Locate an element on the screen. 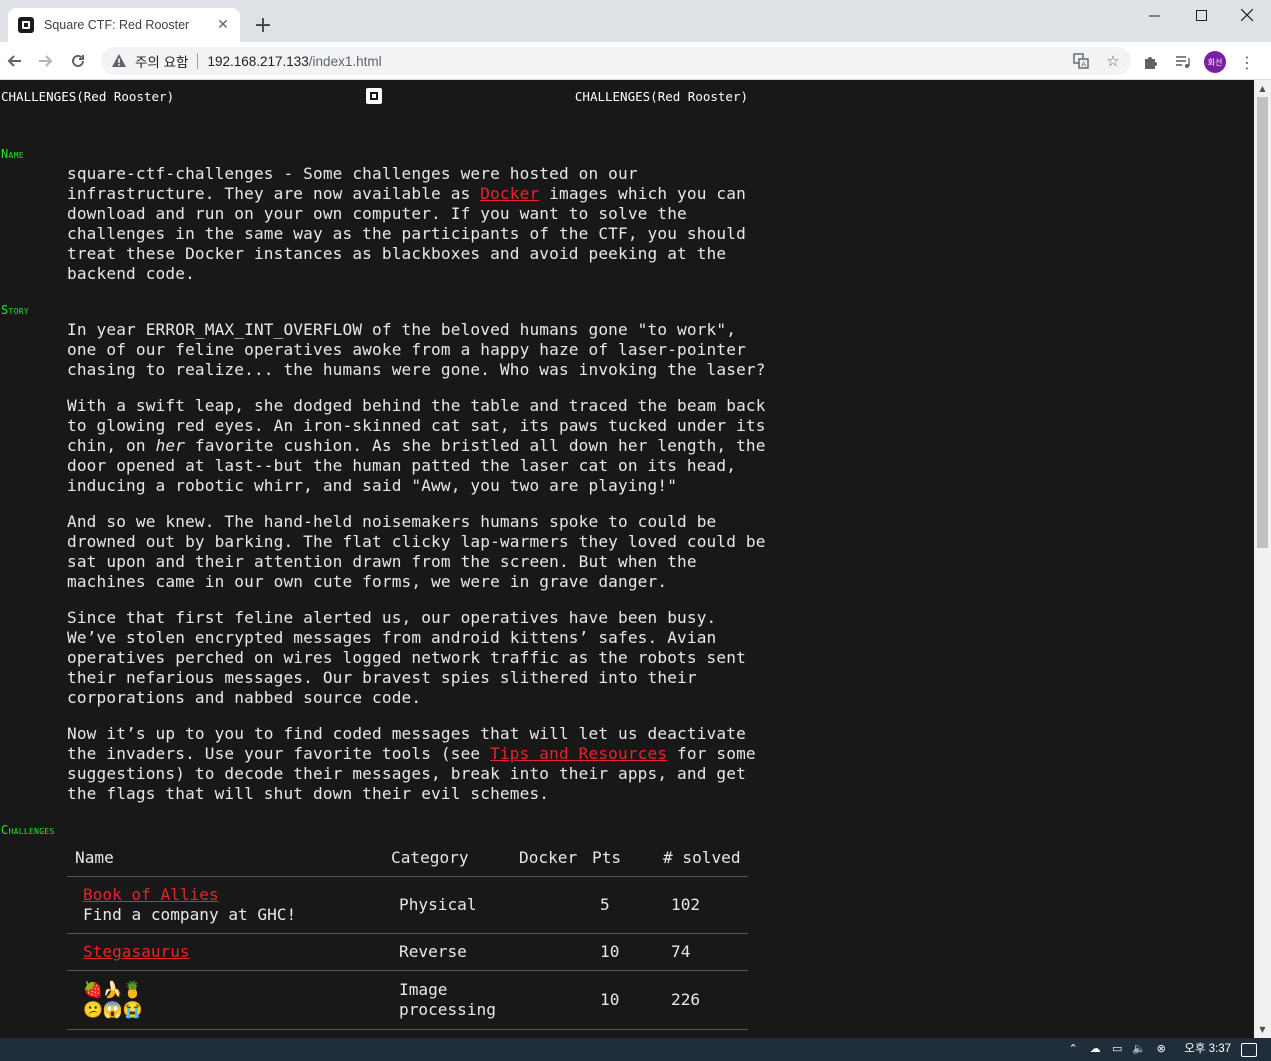  vertical-scrollbar: ▲ ▼ is located at coordinates (1262, 559).